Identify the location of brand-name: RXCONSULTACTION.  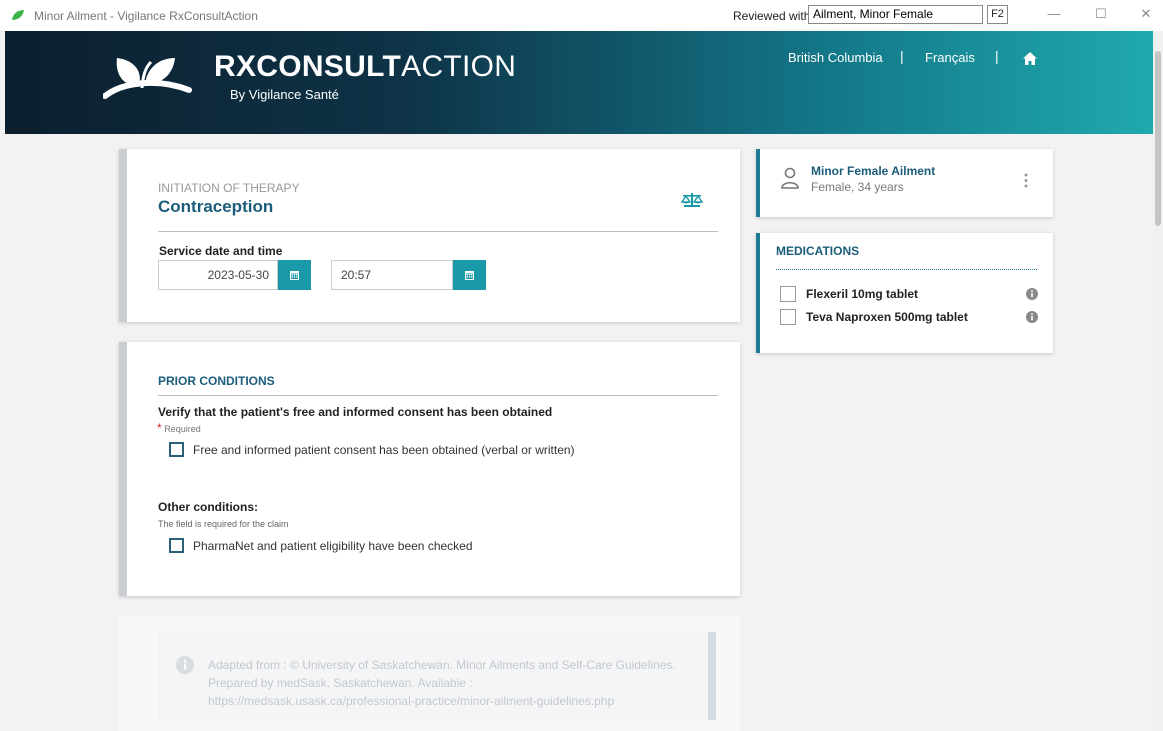
(365, 67).